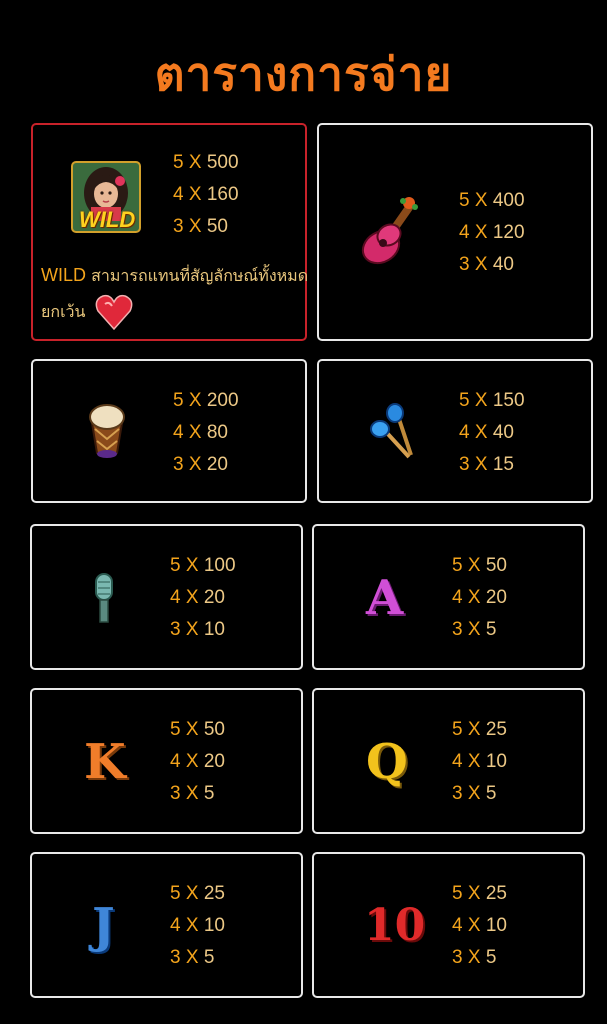 The height and width of the screenshot is (1024, 607). I want to click on maracas-icon, so click(393, 432).